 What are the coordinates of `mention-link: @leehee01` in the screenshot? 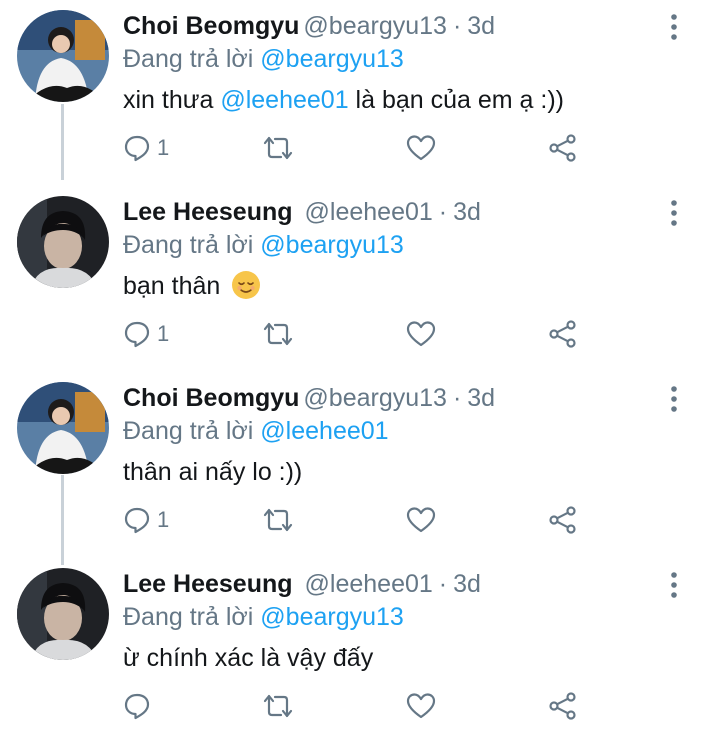 It's located at (284, 100).